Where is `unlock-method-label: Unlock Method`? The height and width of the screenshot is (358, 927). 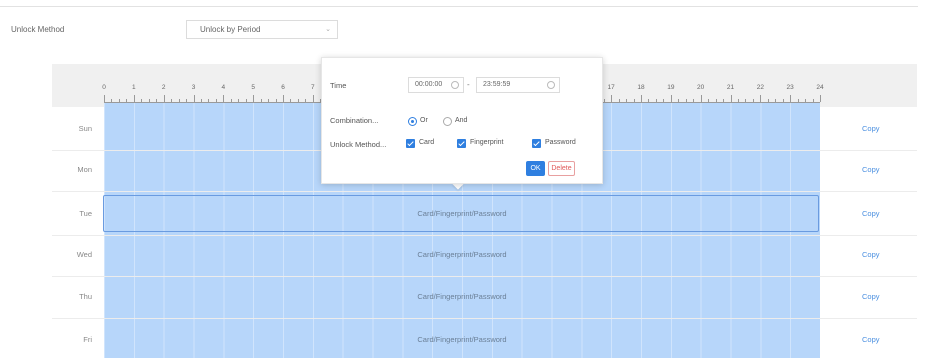
unlock-method-label: Unlock Method is located at coordinates (38, 29).